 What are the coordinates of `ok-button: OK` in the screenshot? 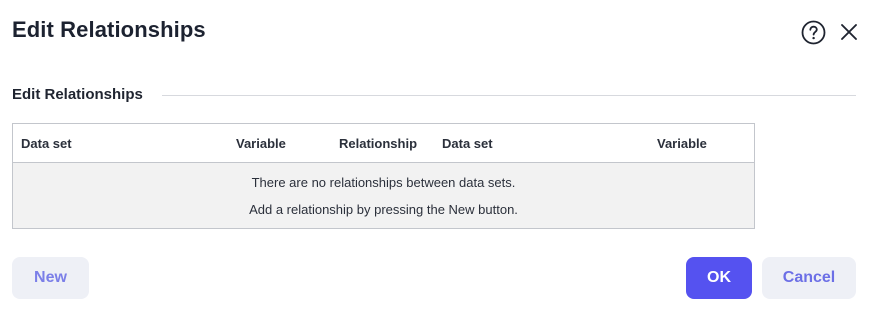 It's located at (719, 278).